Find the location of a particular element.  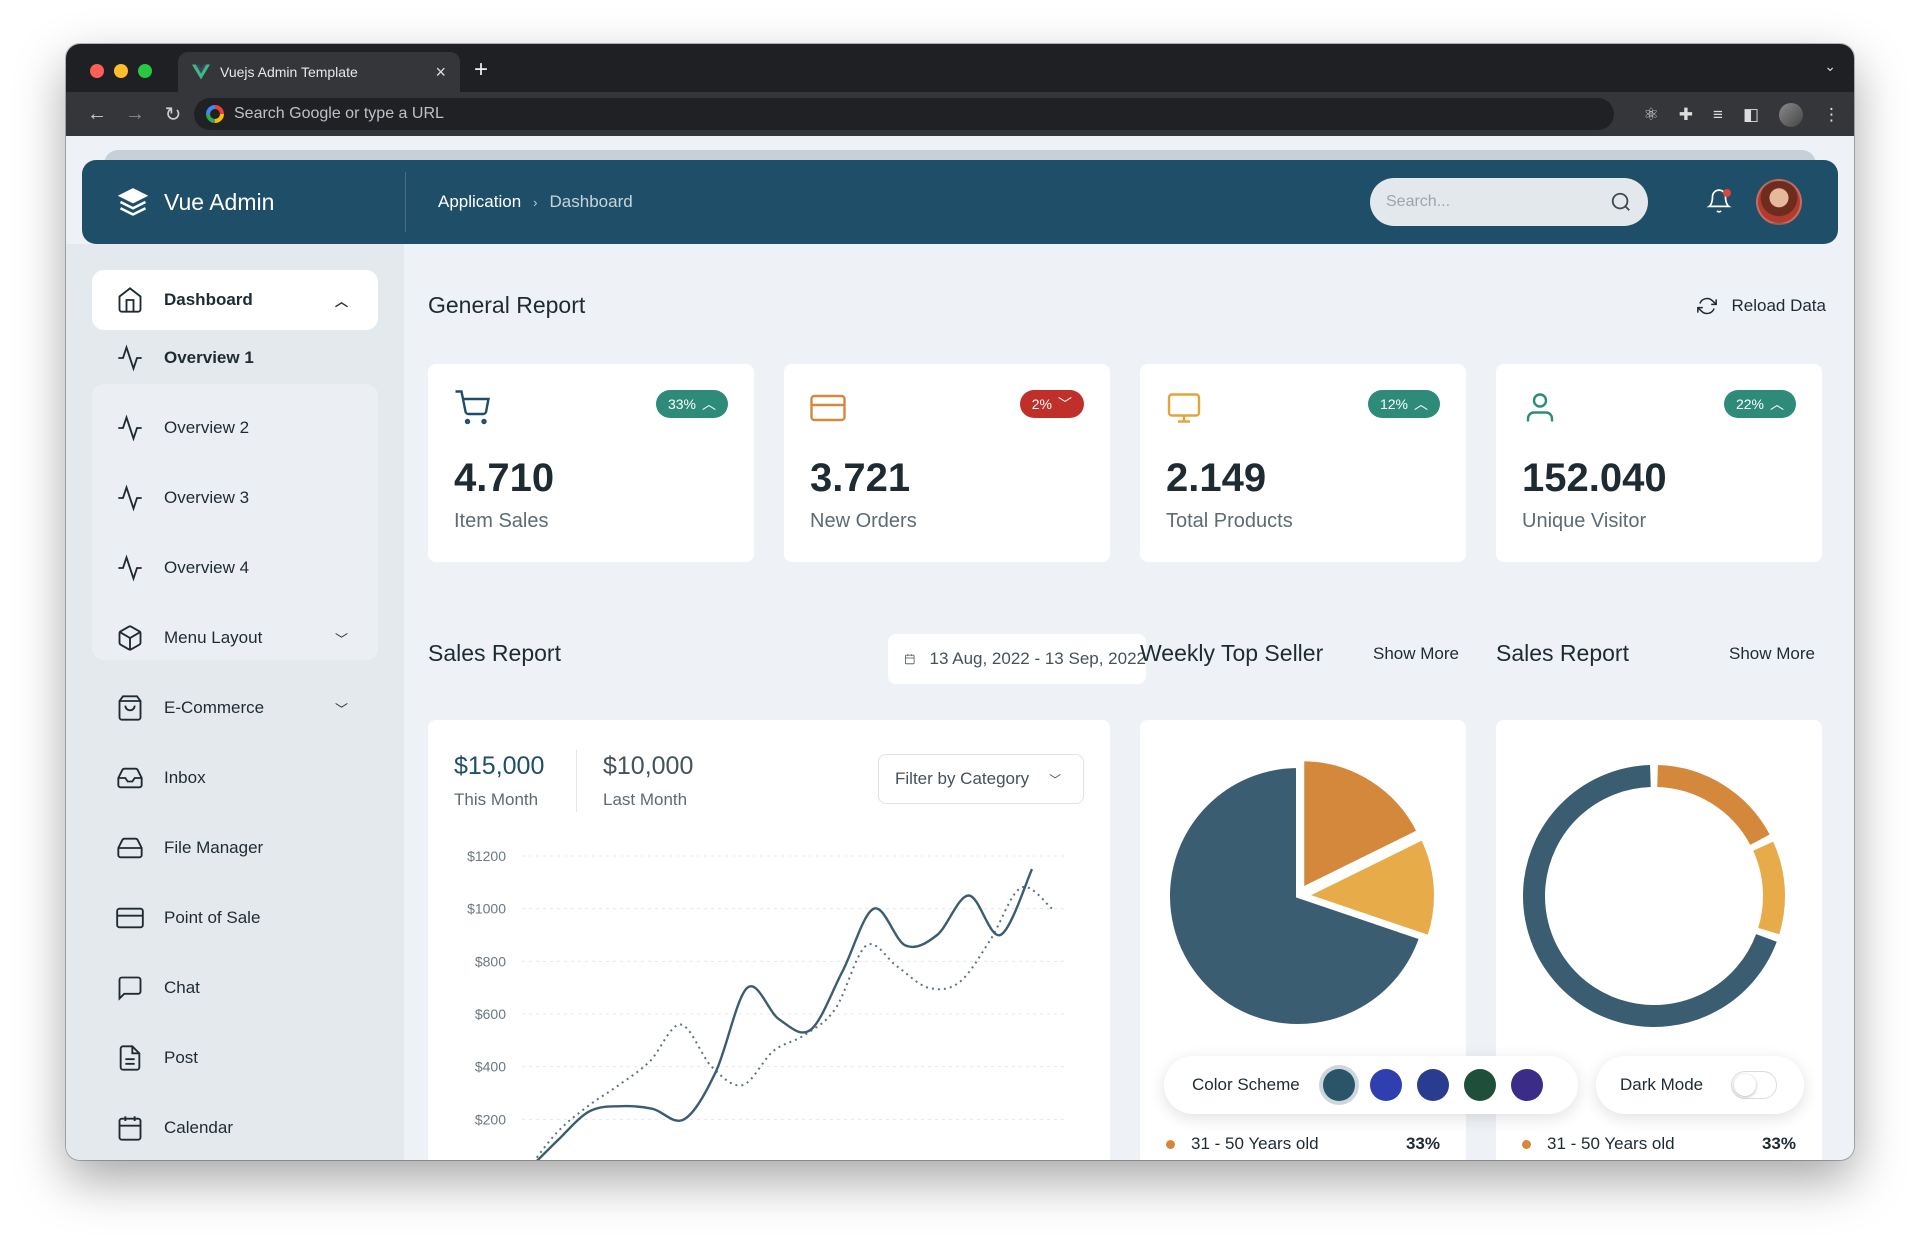

window-controls is located at coordinates (121, 71).